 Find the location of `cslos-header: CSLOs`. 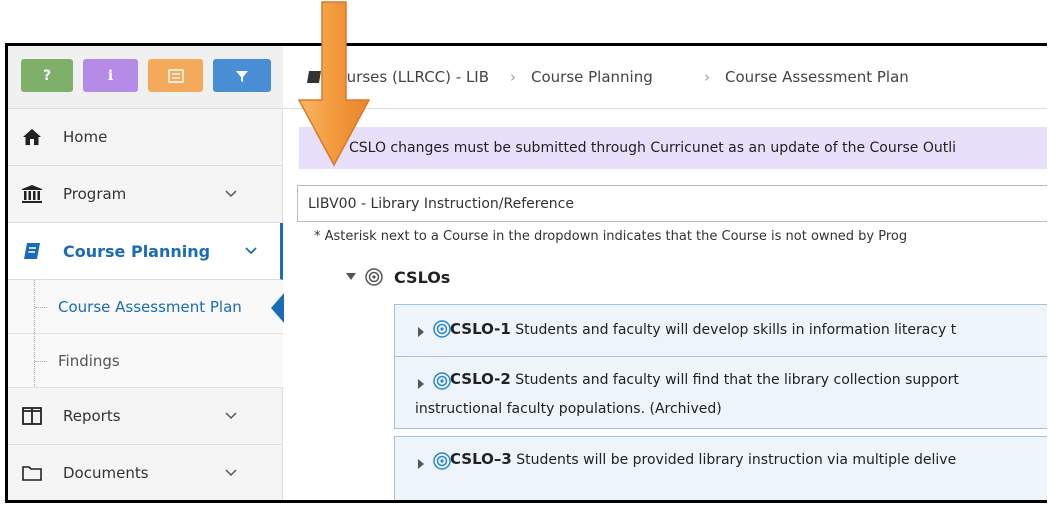

cslos-header: CSLOs is located at coordinates (690, 277).